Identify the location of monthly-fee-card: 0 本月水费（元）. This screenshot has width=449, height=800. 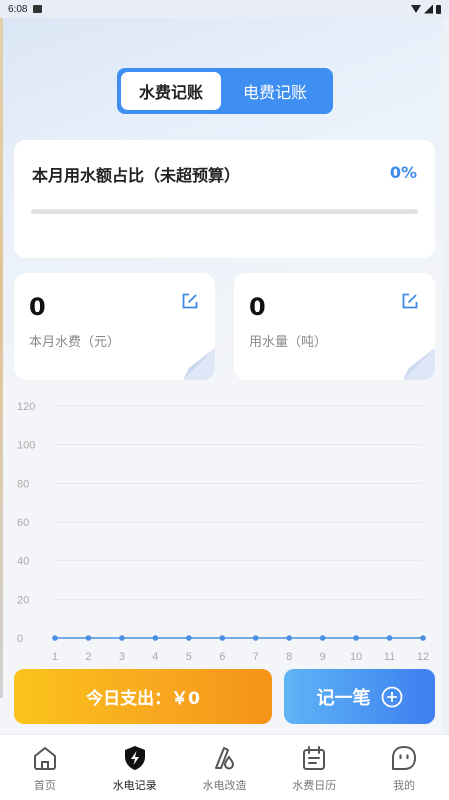
(114, 326).